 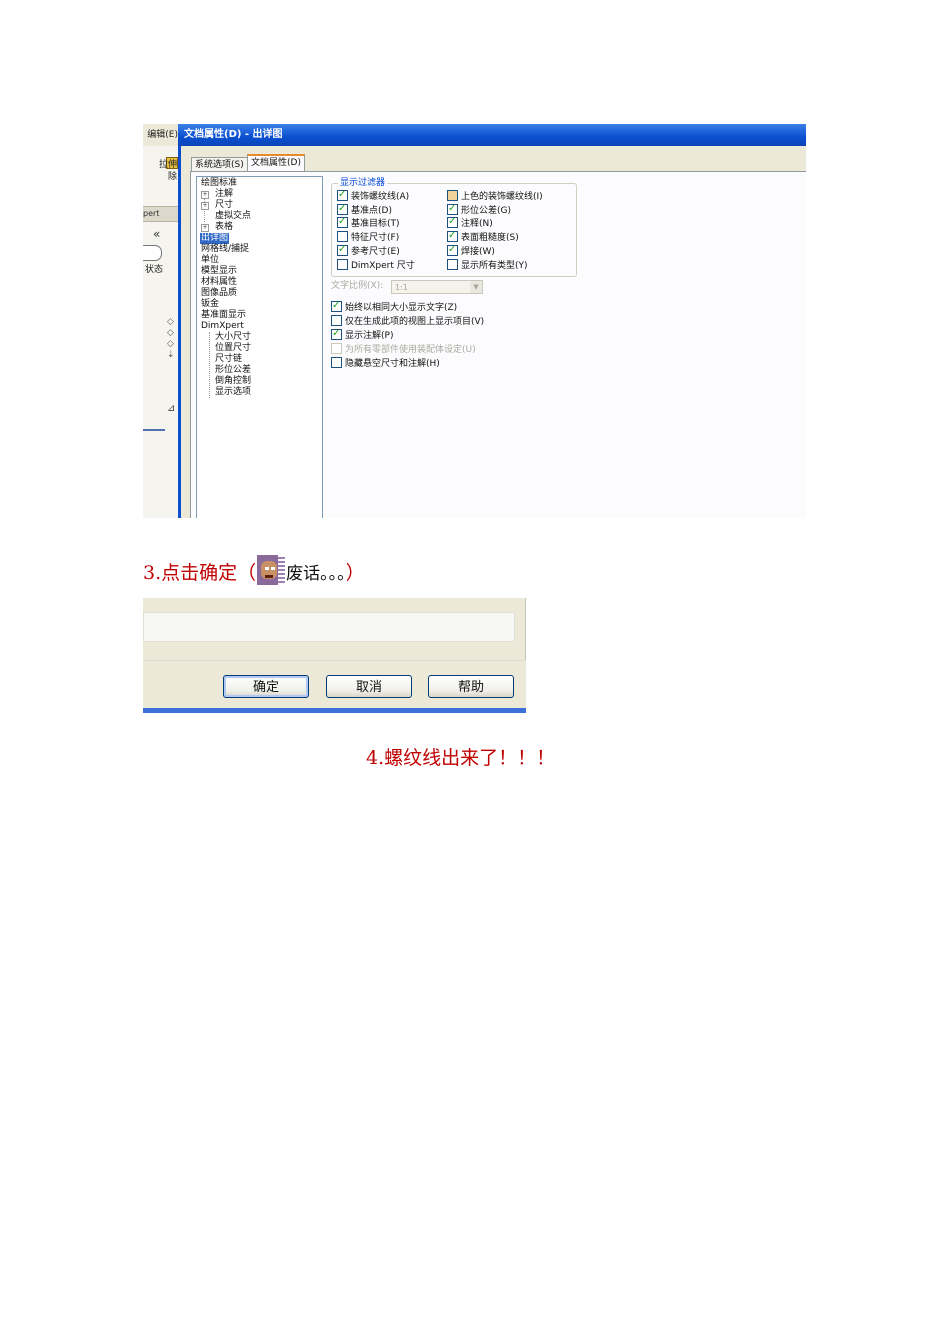 I want to click on tree-item-image-quality: 图像品质, so click(x=219, y=293).